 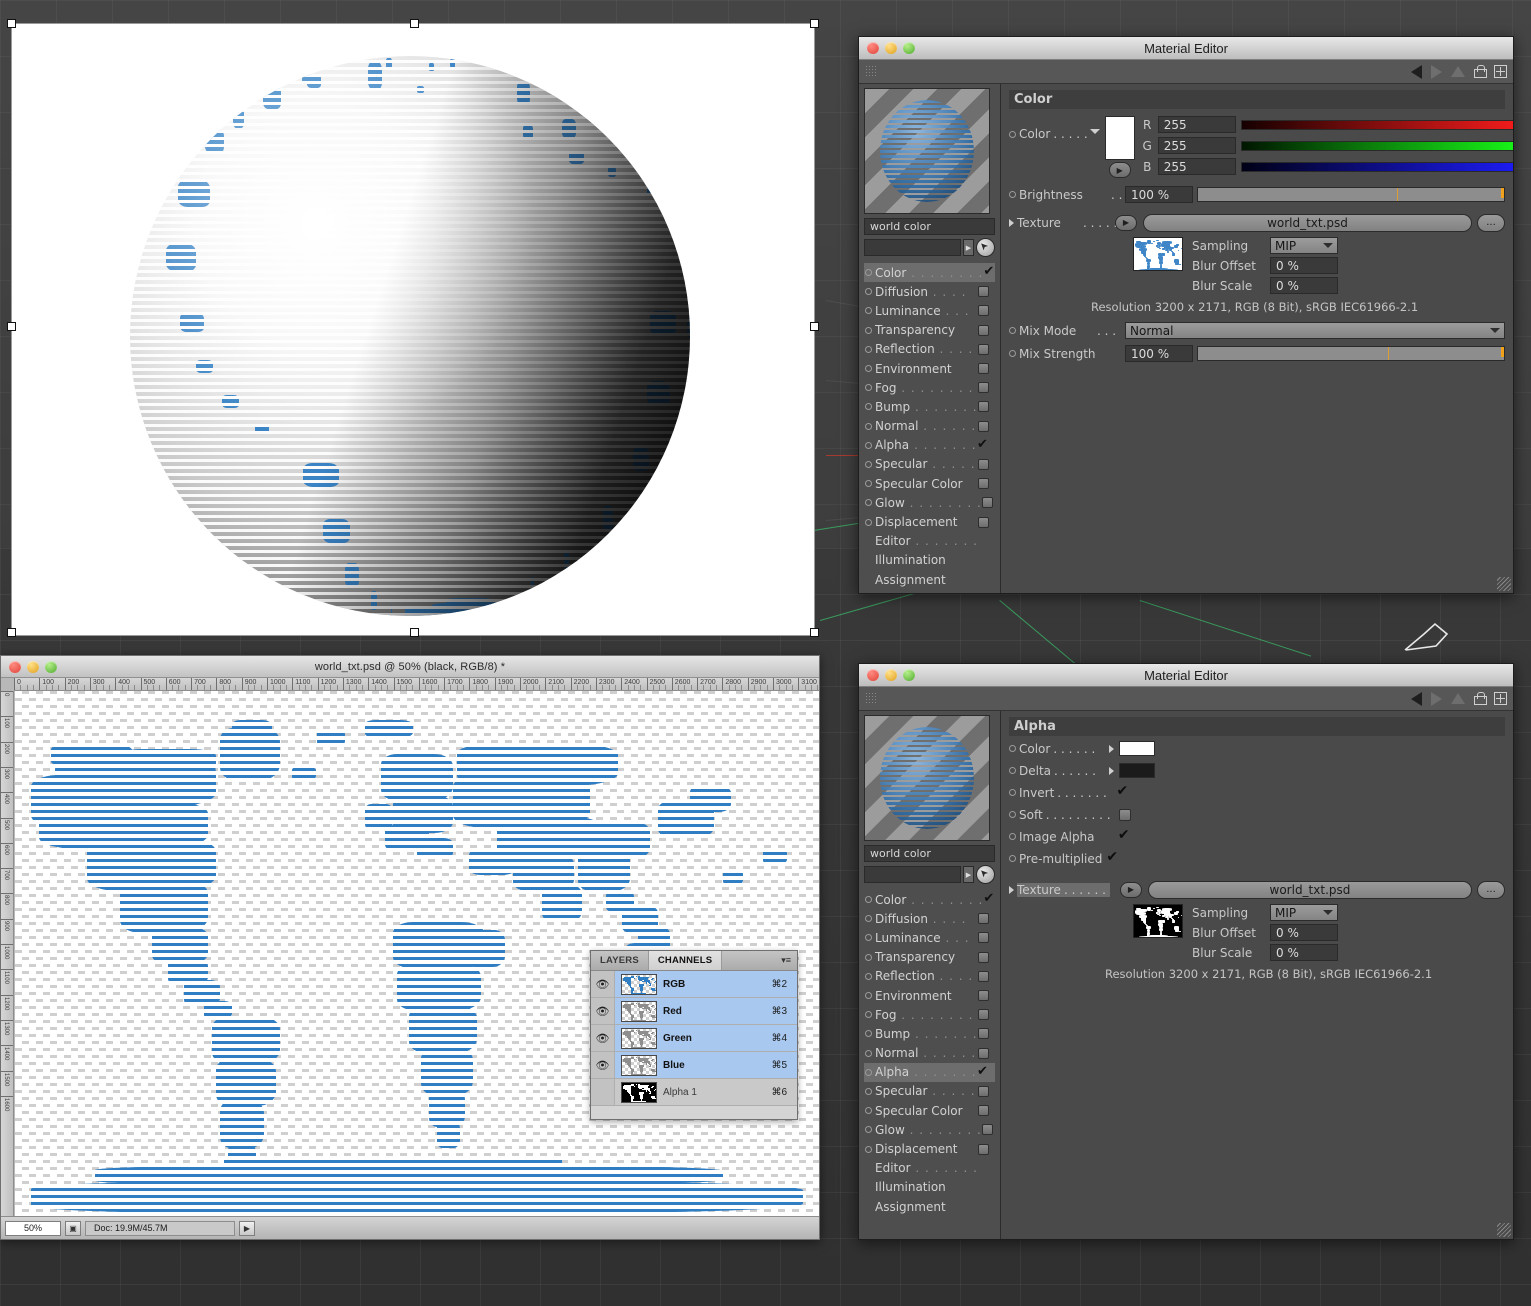 What do you see at coordinates (1012, 814) in the screenshot?
I see `anim-dot` at bounding box center [1012, 814].